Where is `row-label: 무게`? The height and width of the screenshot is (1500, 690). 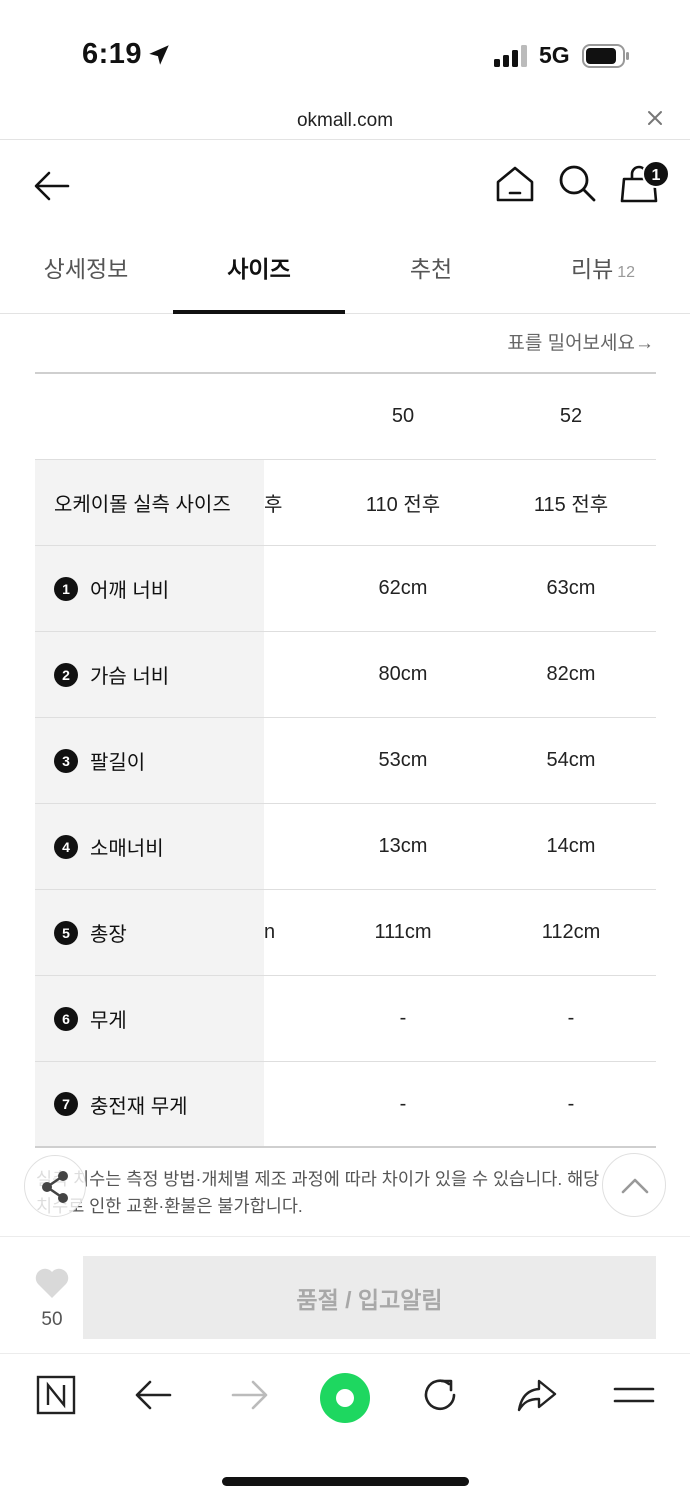
row-label: 무게 is located at coordinates (108, 1021).